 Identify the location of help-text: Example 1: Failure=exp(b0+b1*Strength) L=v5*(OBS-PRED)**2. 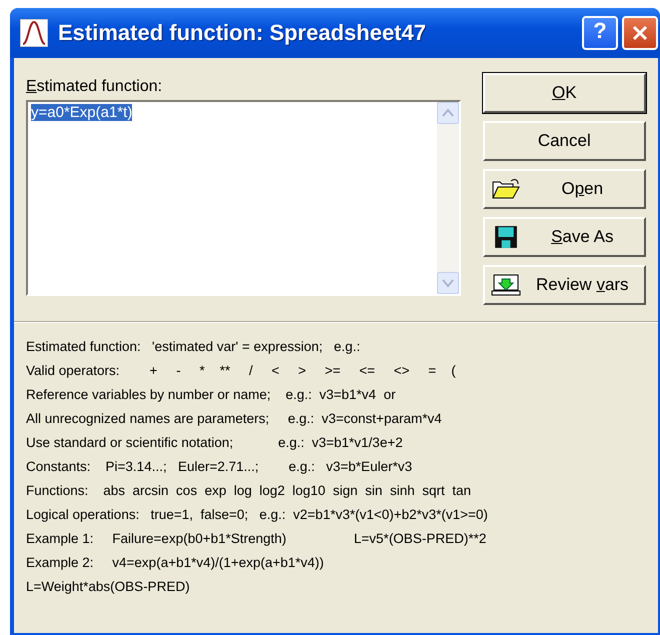
(257, 539).